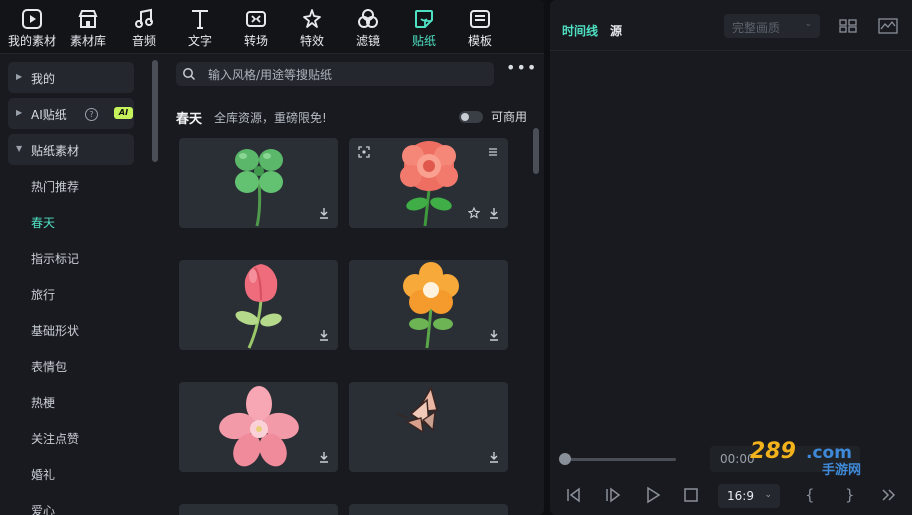 The height and width of the screenshot is (515, 912). I want to click on sidebar-item-wedding: 婚礼, so click(43, 474).